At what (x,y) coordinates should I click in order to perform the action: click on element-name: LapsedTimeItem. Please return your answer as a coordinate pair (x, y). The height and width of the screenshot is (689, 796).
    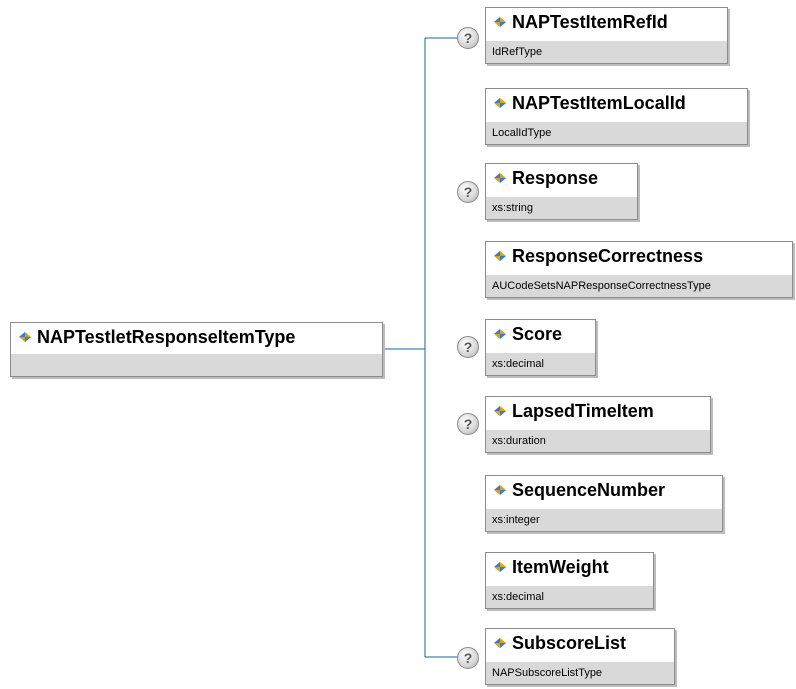
    Looking at the image, I should click on (583, 410).